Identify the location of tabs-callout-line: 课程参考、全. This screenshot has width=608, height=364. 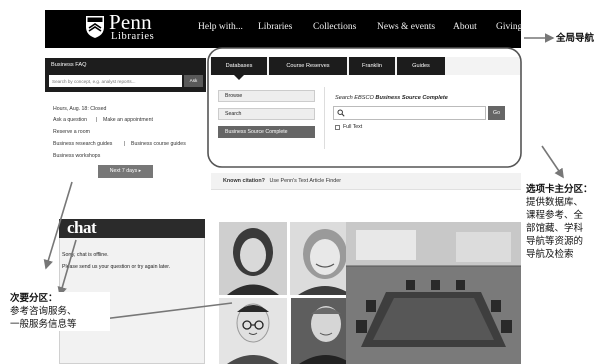
(555, 215).